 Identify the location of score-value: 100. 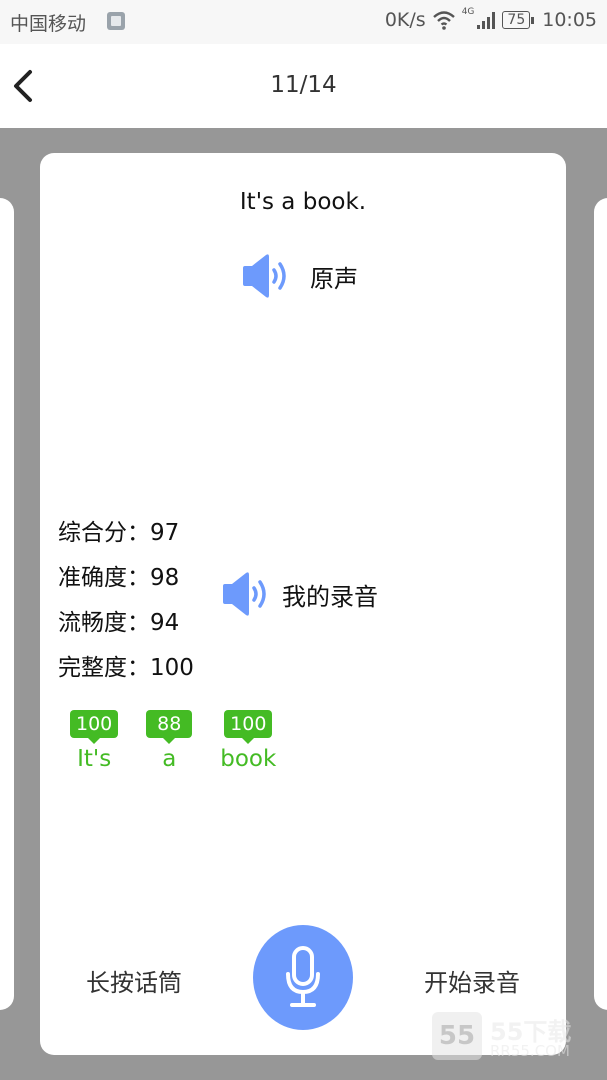
(172, 668).